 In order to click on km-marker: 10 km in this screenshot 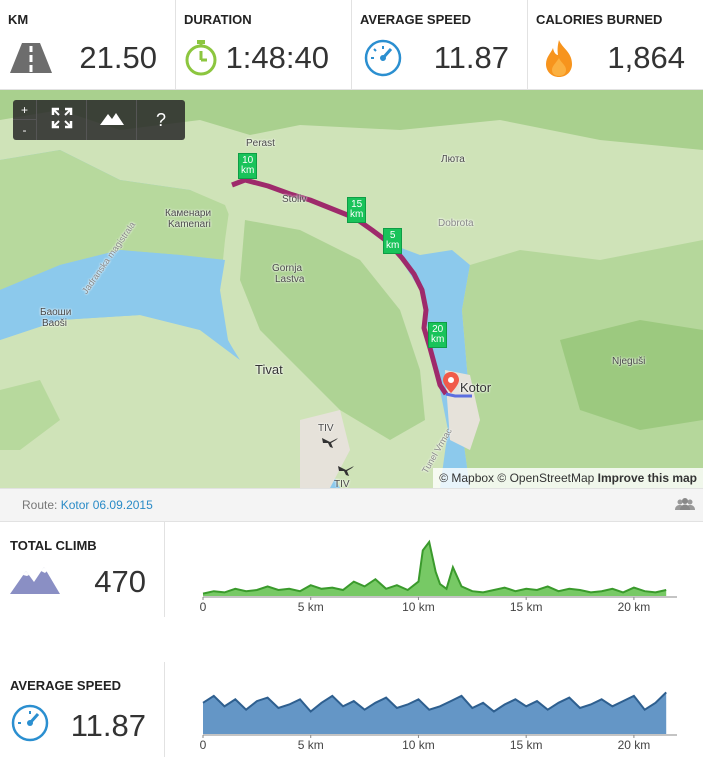, I will do `click(248, 166)`.